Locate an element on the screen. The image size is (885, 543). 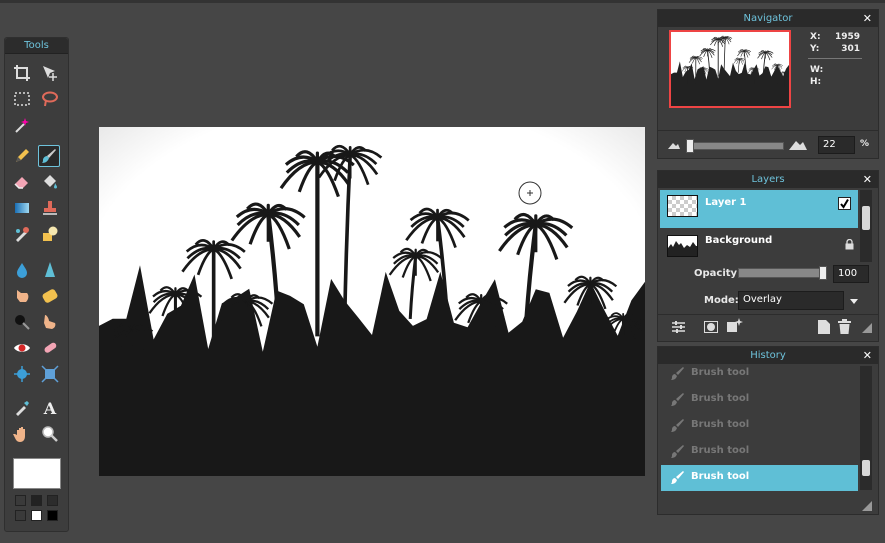
zoom-slider-track is located at coordinates (735, 146).